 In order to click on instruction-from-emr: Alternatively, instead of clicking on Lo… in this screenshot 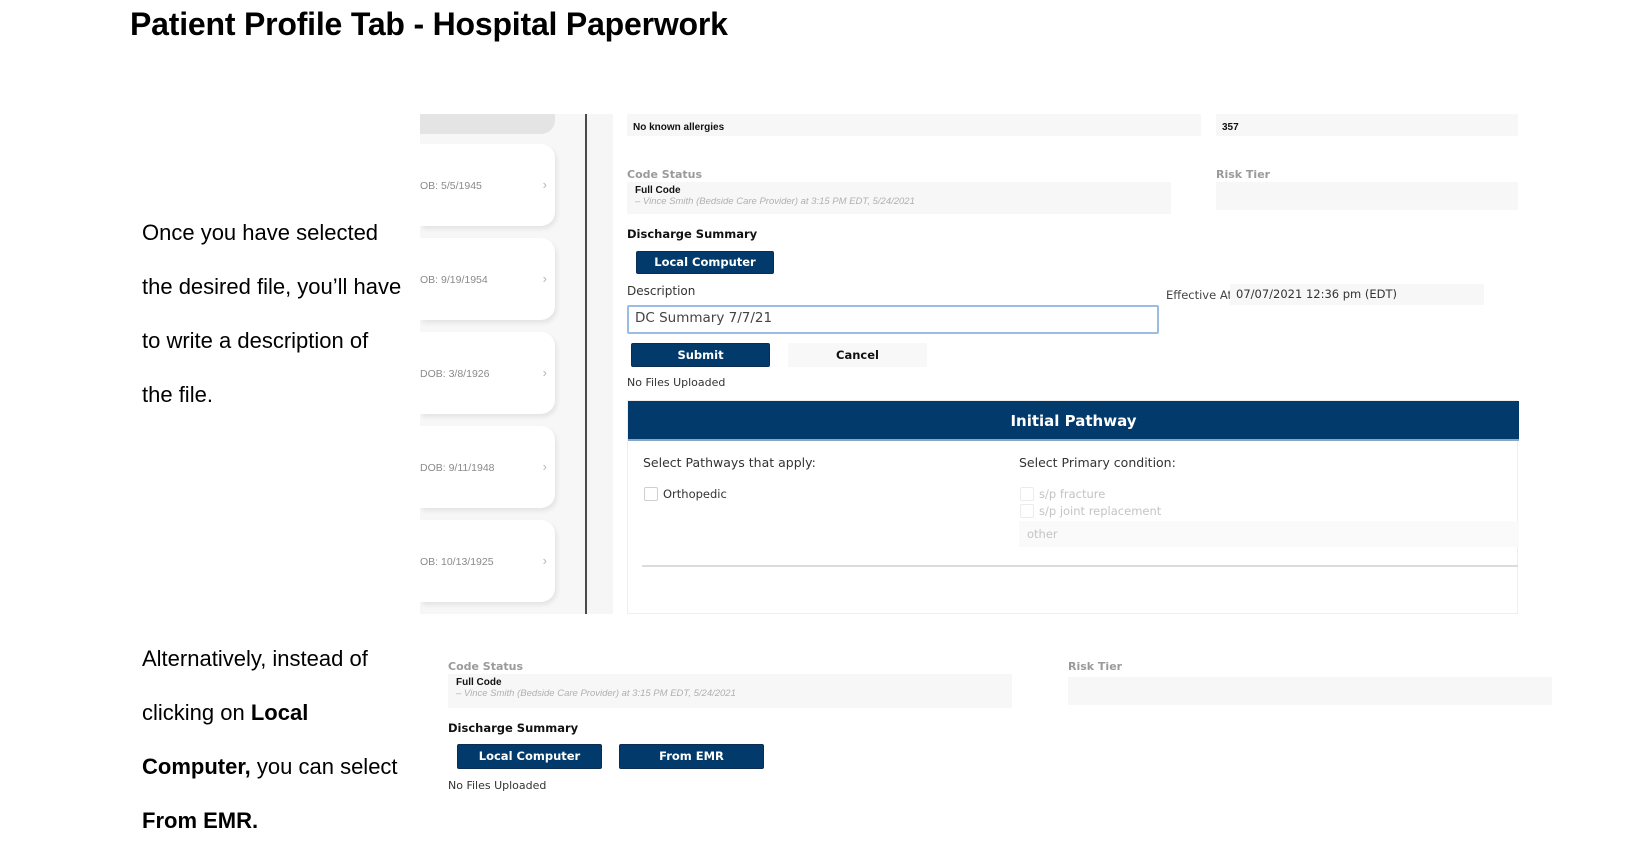, I will do `click(272, 740)`.